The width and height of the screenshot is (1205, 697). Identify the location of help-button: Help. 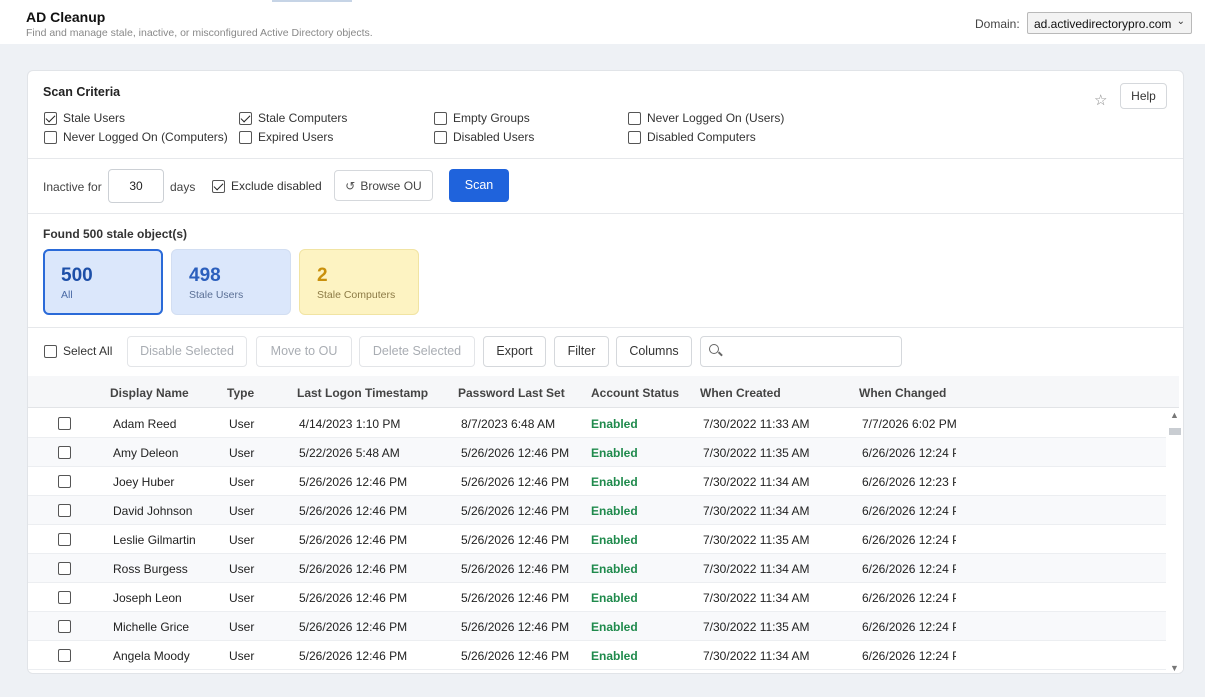
(1143, 96).